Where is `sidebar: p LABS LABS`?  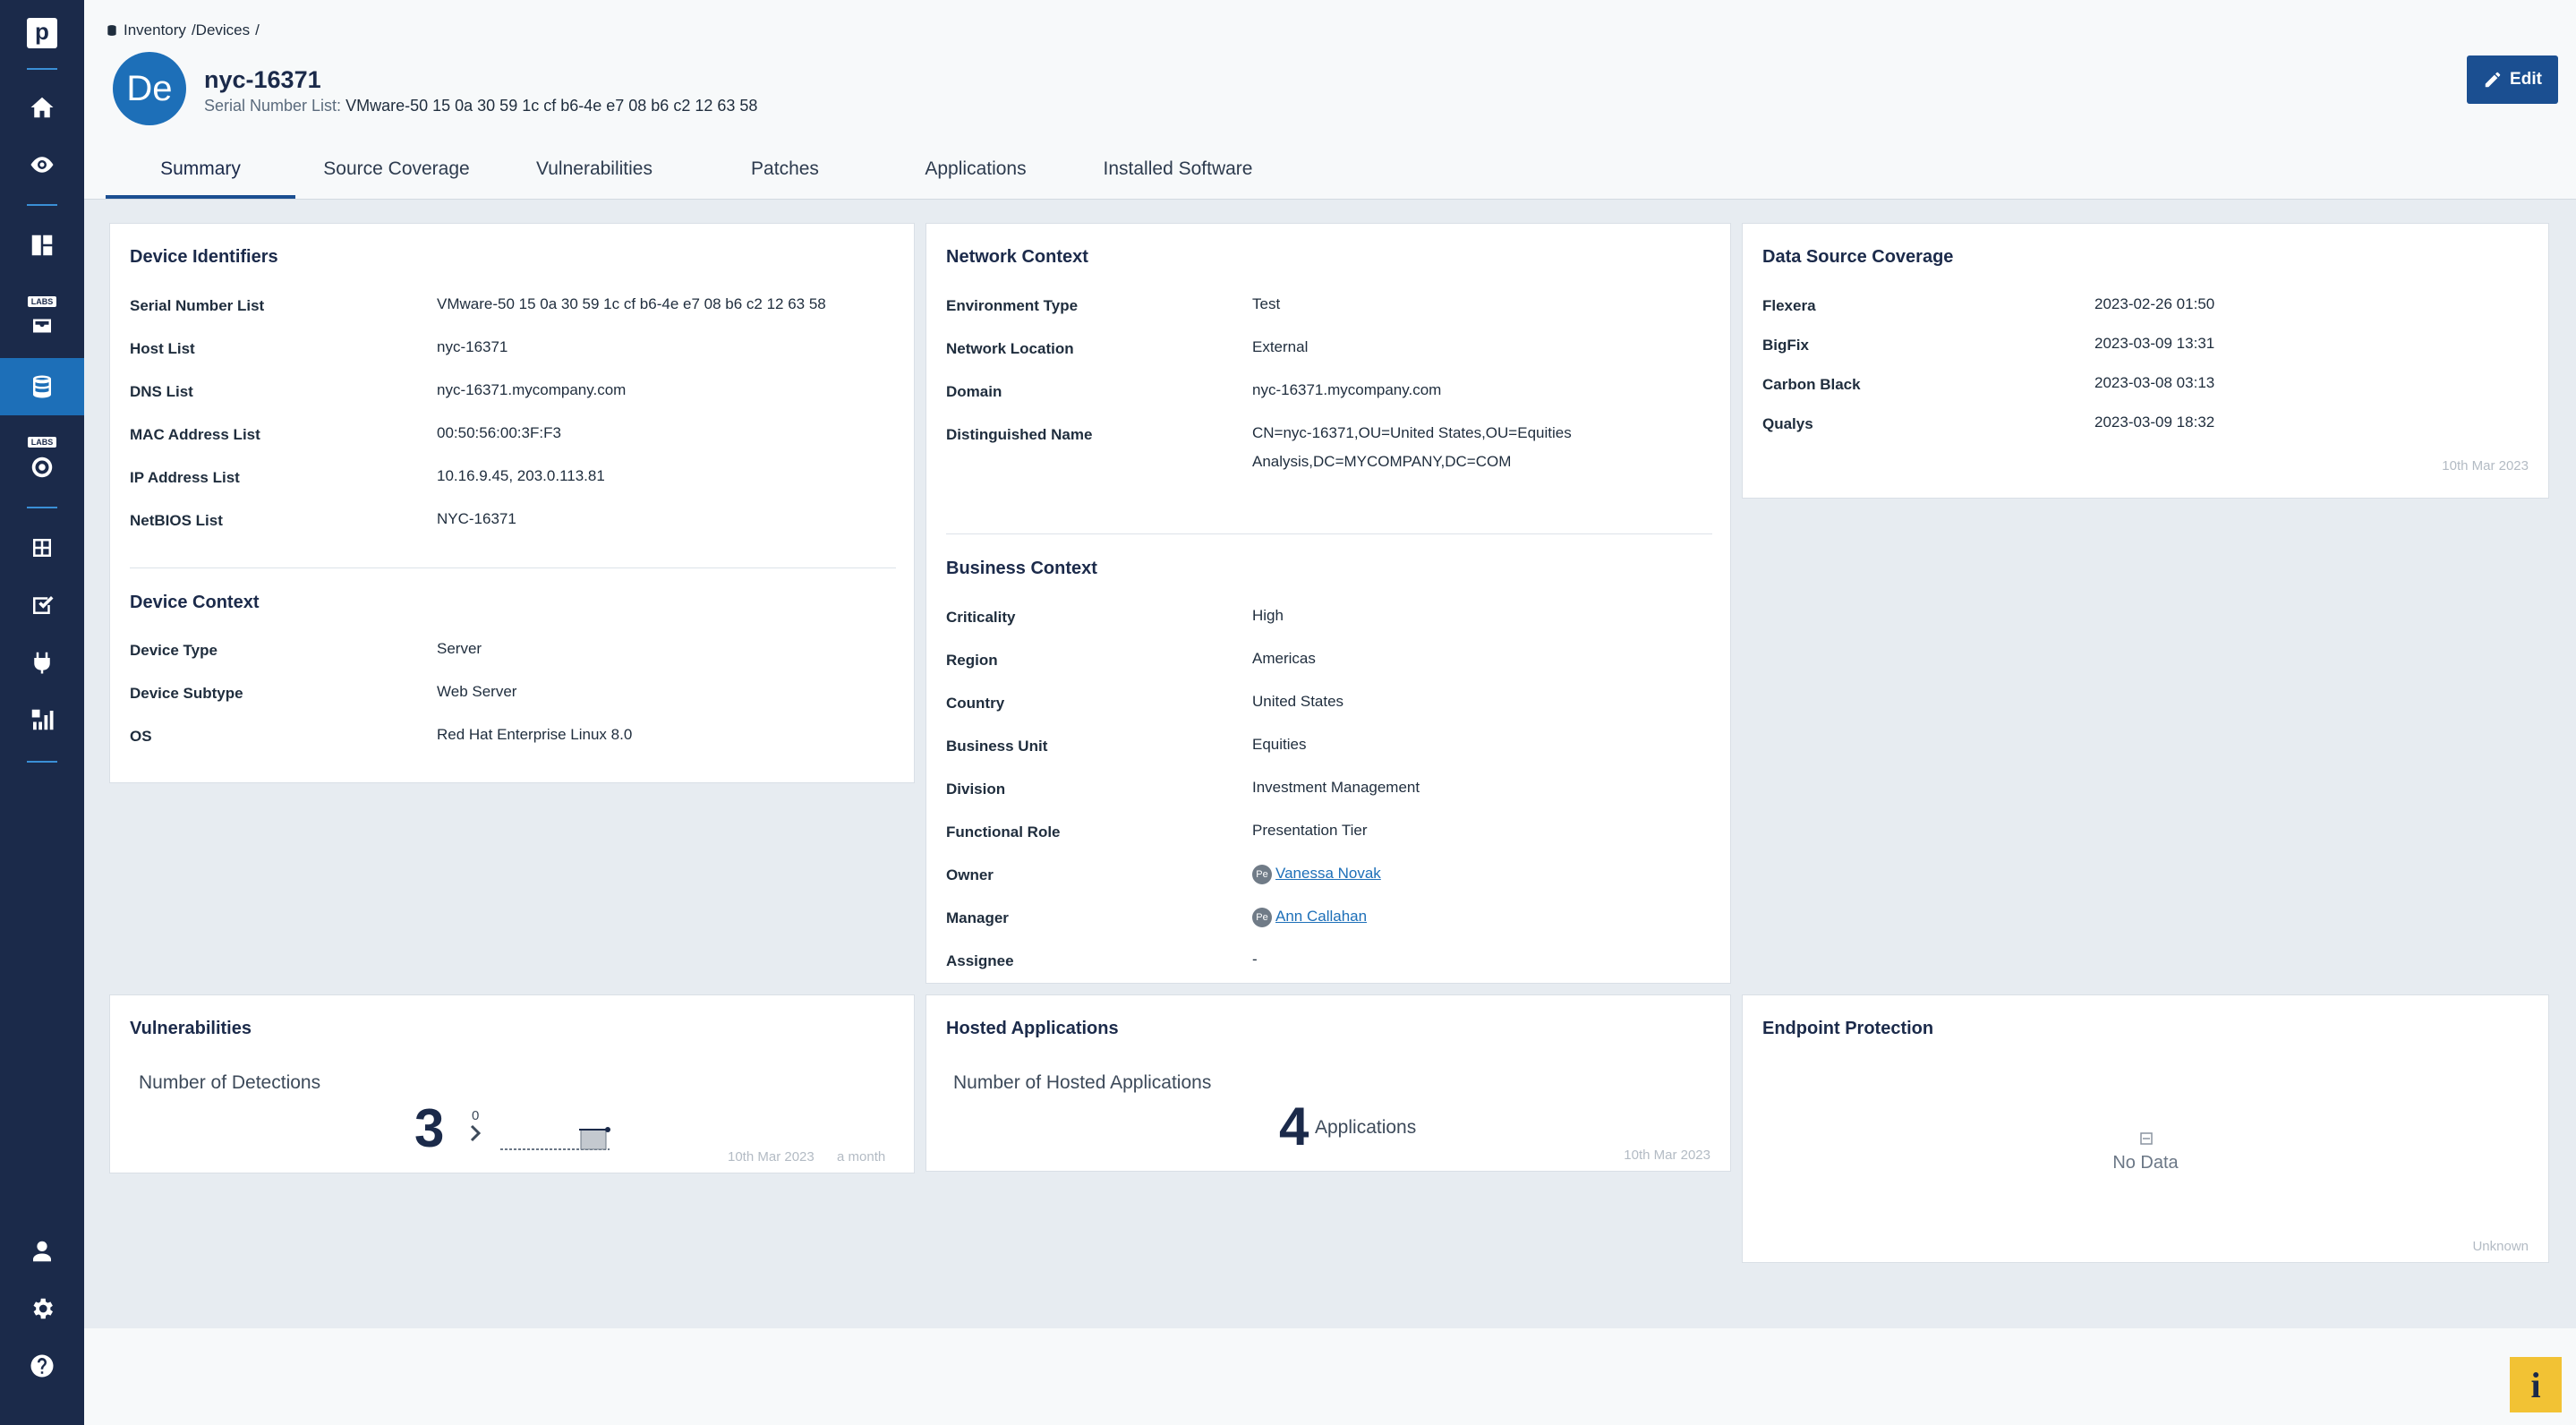
sidebar: p LABS LABS is located at coordinates (42, 712).